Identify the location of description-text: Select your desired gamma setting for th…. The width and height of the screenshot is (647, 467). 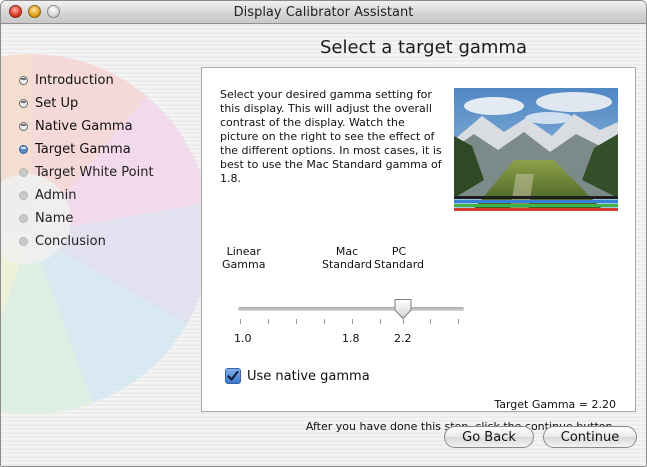
(331, 136).